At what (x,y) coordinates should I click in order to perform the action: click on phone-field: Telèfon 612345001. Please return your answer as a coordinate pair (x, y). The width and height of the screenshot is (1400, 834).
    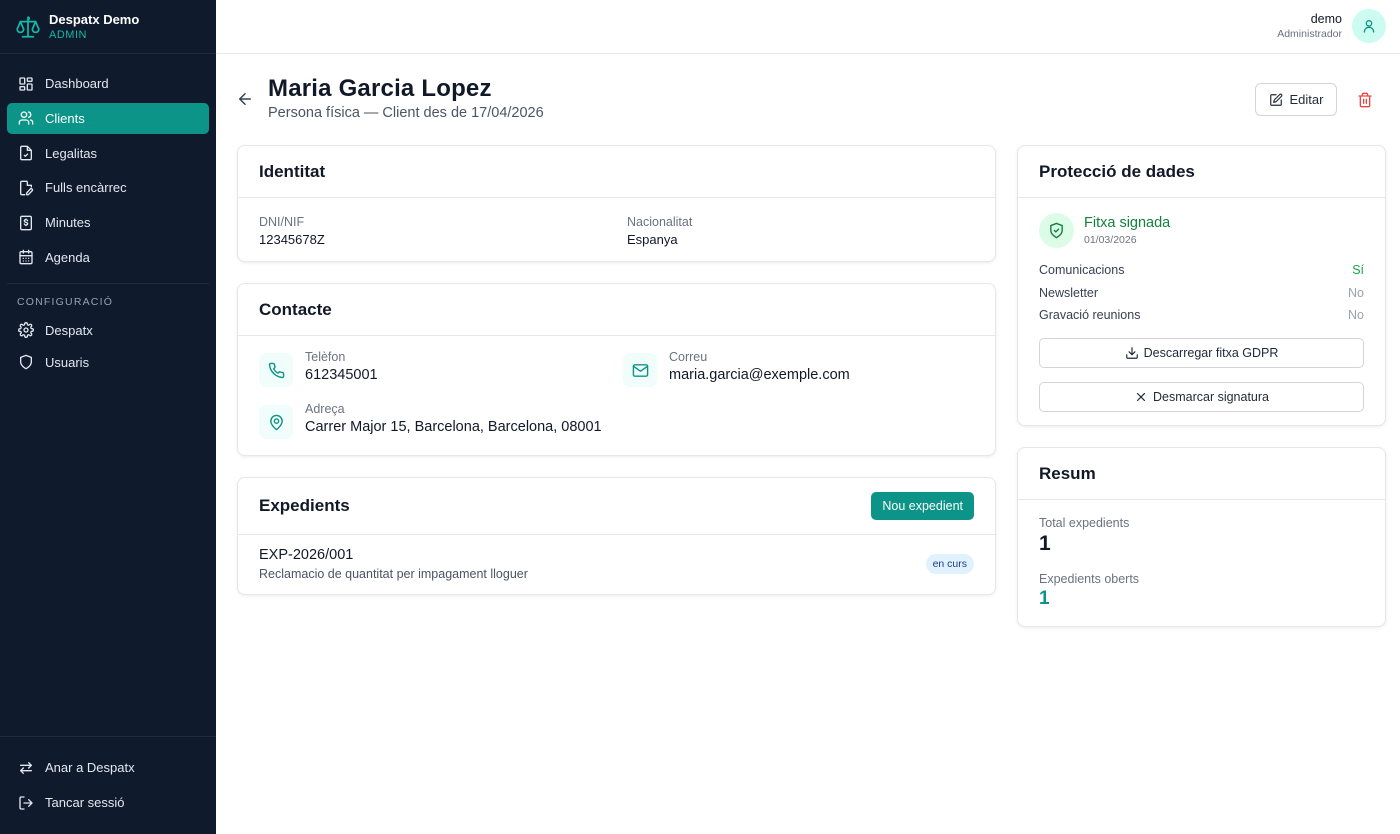
    Looking at the image, I should click on (318, 368).